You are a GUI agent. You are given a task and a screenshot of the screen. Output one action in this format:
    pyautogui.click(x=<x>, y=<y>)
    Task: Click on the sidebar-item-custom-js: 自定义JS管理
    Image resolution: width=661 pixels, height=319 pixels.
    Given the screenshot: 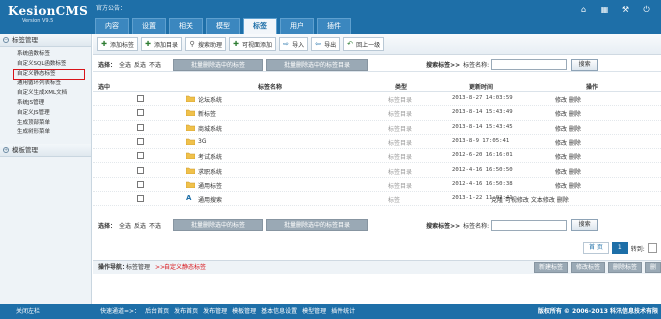 What is the action you would take?
    pyautogui.click(x=54, y=114)
    